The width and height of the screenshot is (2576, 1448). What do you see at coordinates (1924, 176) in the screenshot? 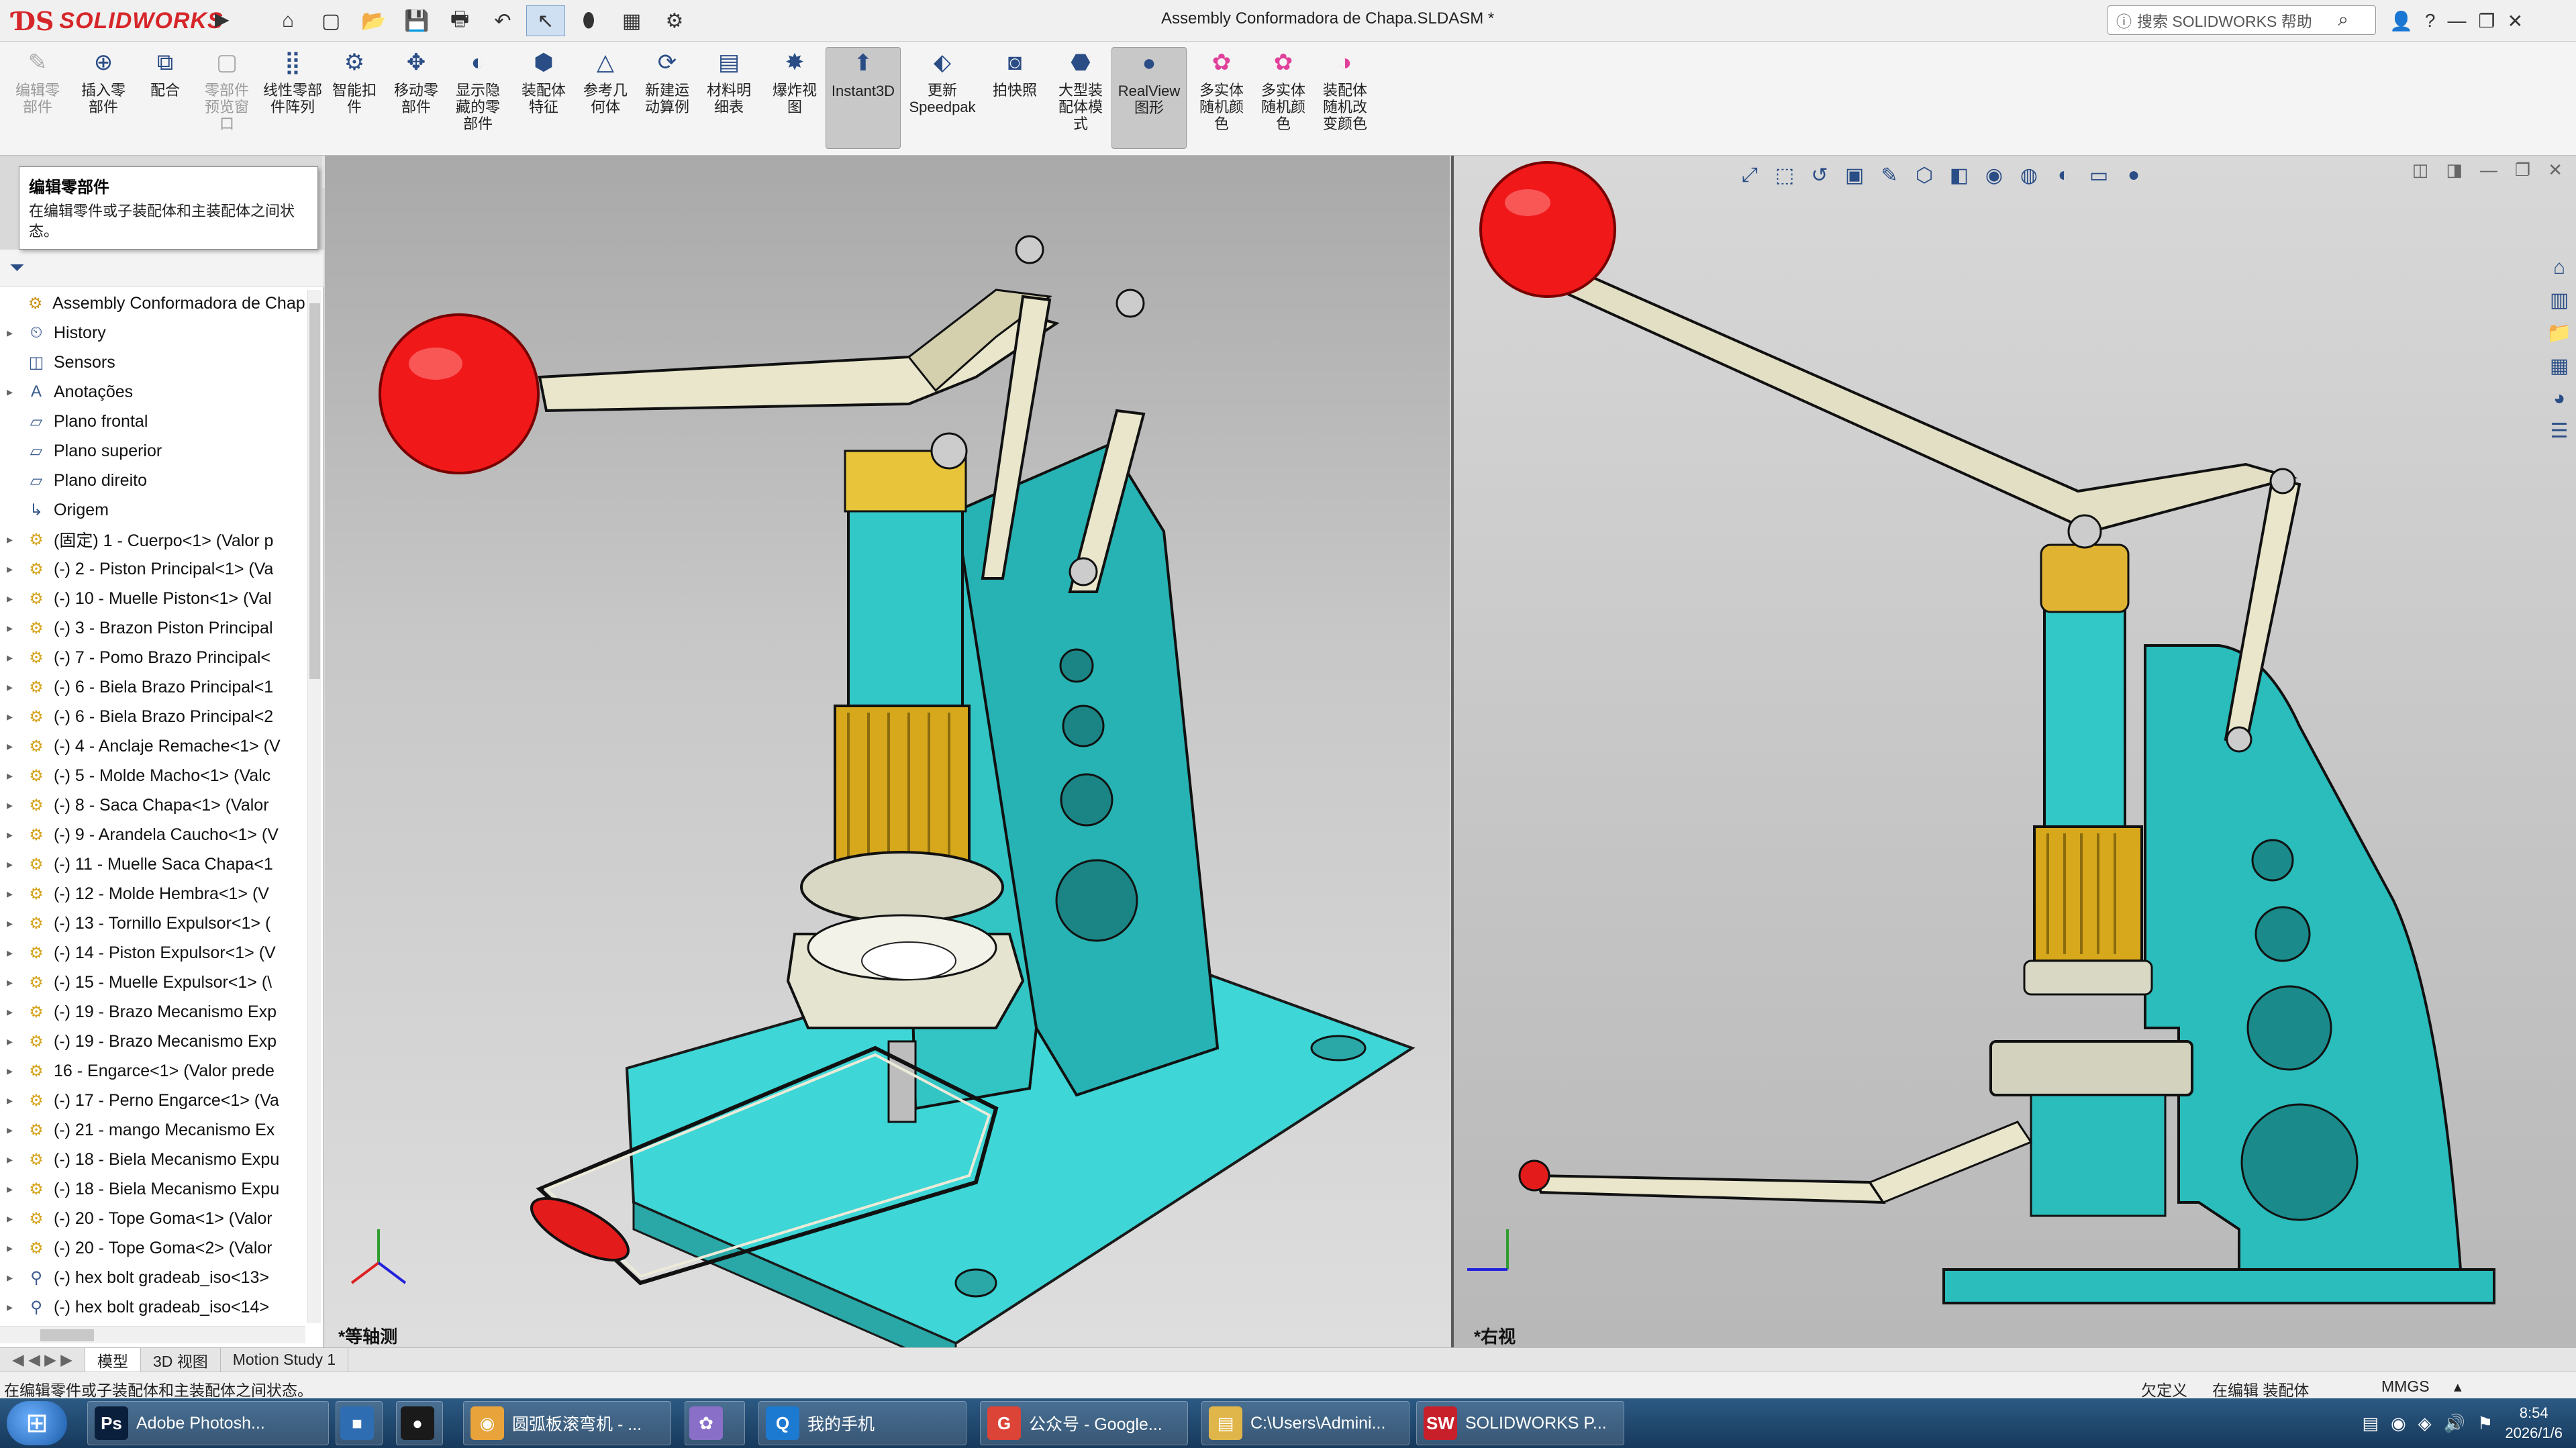
I see `view-orientation-icon: ⬡` at bounding box center [1924, 176].